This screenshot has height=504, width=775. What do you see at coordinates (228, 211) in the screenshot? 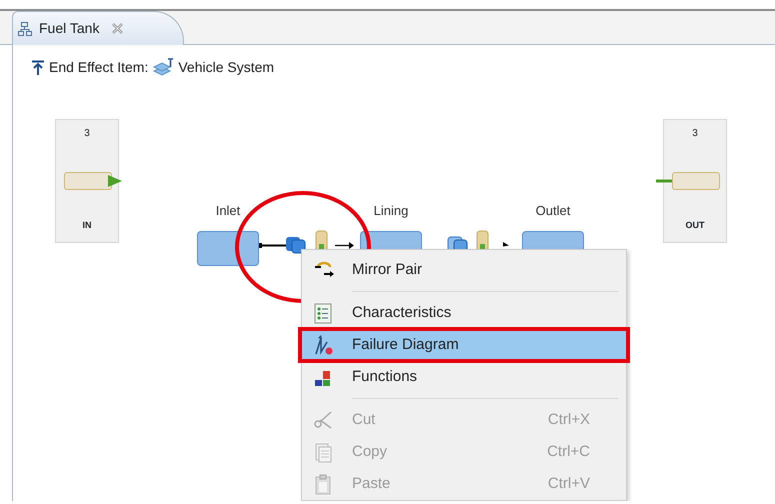
I see `block-label: Inlet` at bounding box center [228, 211].